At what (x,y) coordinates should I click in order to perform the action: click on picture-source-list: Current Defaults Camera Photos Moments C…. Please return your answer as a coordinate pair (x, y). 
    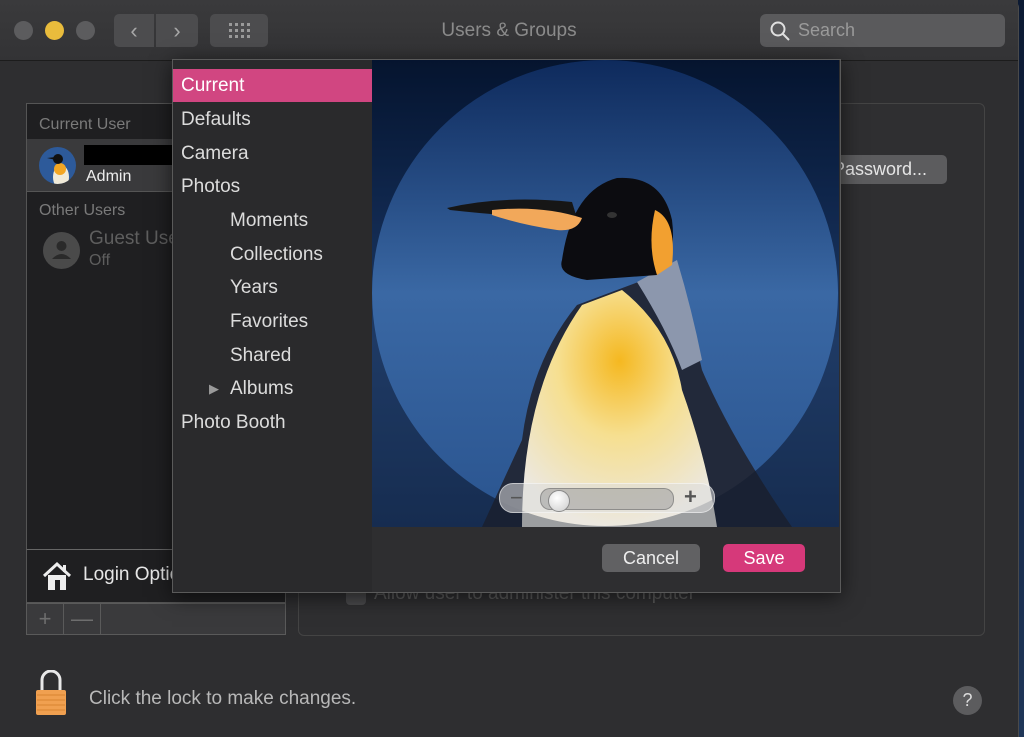
    Looking at the image, I should click on (272, 326).